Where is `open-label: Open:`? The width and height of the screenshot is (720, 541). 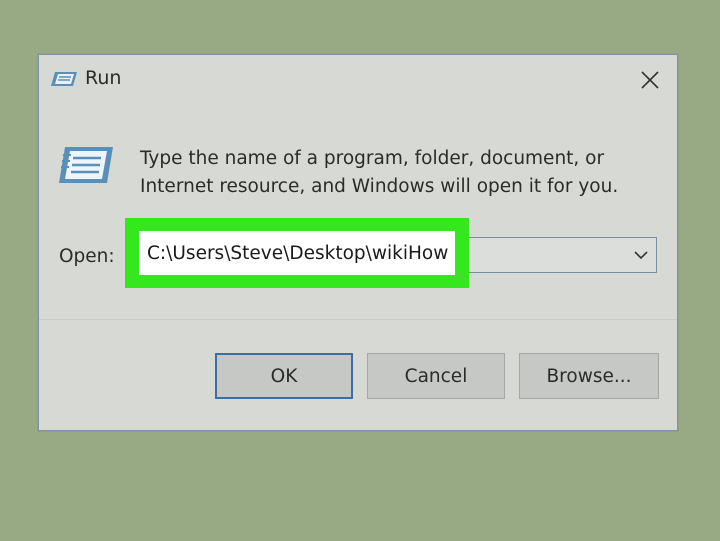 open-label: Open: is located at coordinates (87, 256).